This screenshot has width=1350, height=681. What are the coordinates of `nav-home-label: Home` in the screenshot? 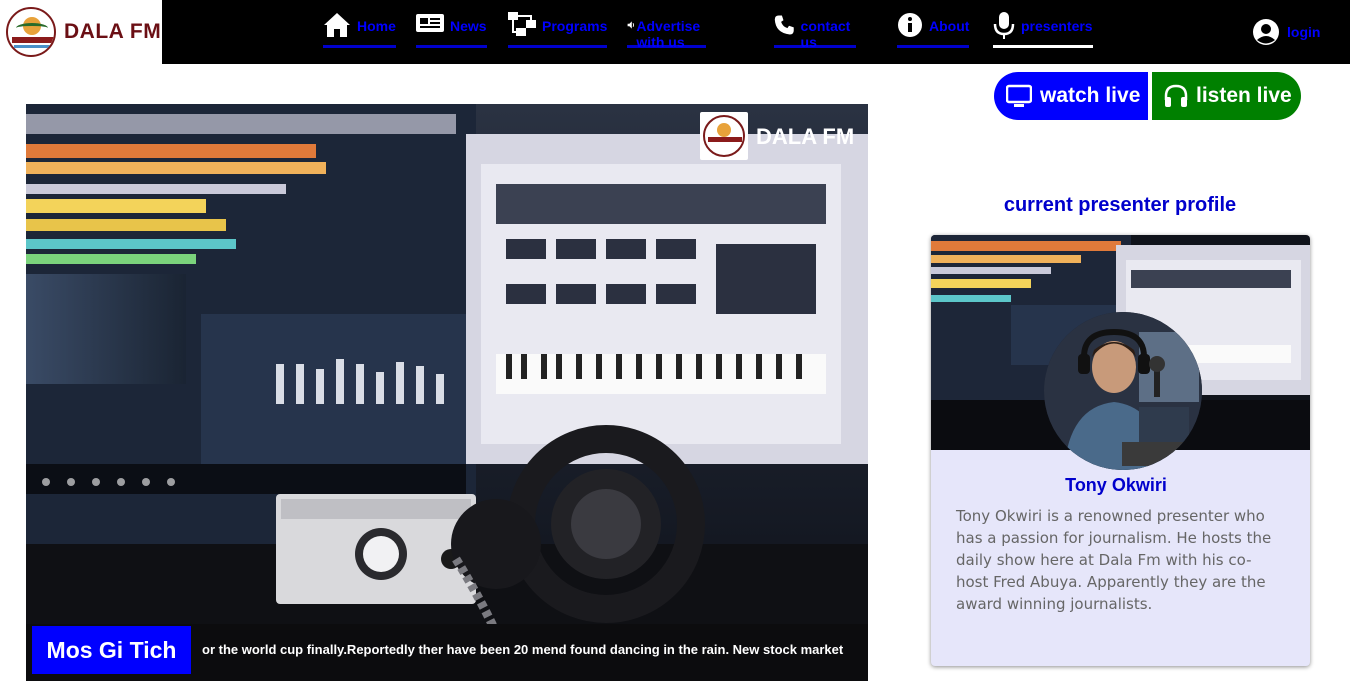 It's located at (376, 26).